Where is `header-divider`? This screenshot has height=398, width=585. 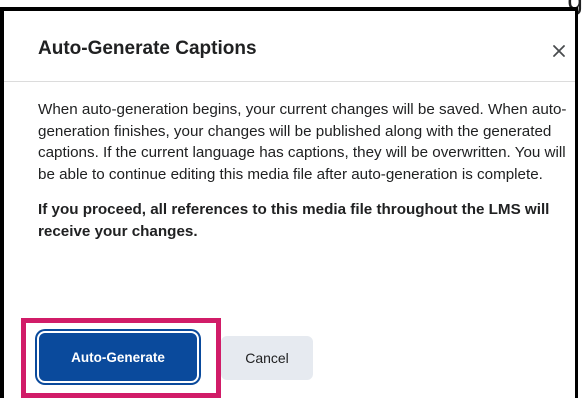 header-divider is located at coordinates (289, 81).